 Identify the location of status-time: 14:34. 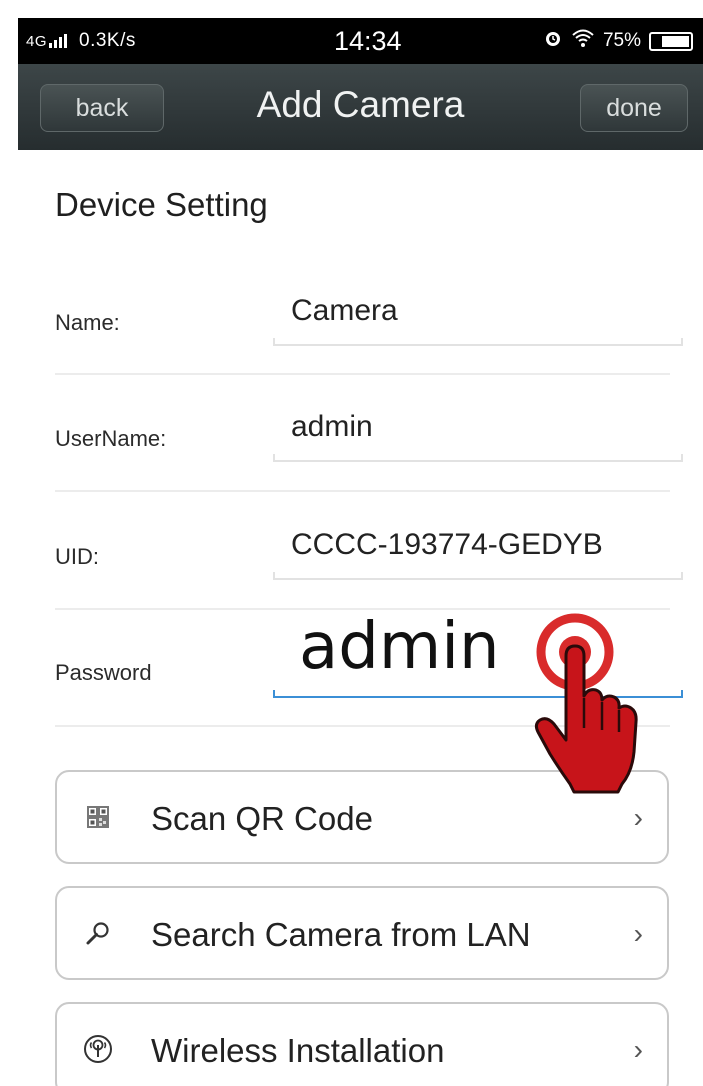
(368, 41).